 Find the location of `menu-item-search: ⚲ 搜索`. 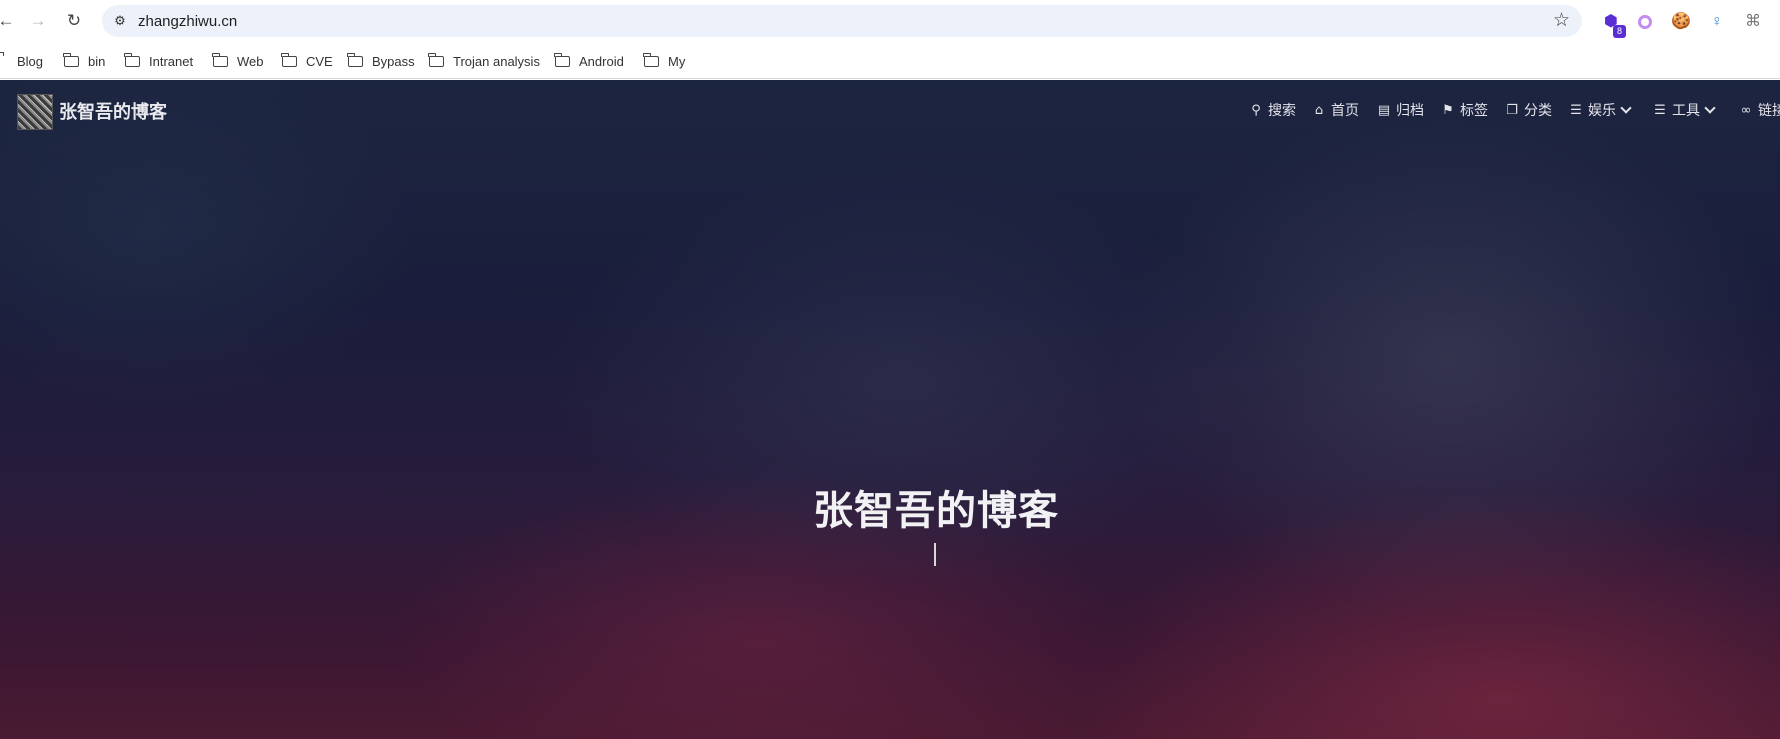

menu-item-search: ⚲ 搜索 is located at coordinates (1272, 110).